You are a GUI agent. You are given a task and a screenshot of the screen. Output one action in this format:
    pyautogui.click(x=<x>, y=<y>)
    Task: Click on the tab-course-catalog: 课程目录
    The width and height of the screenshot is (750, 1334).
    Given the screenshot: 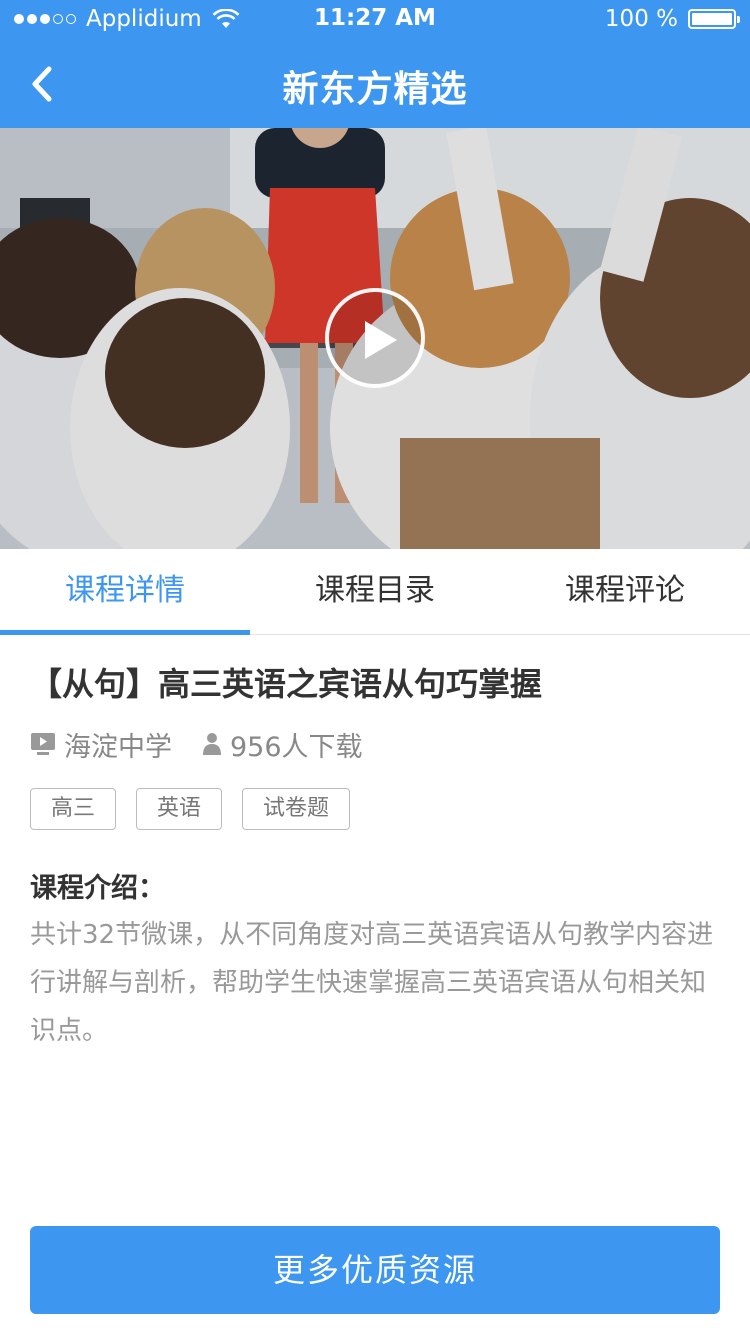 What is the action you would take?
    pyautogui.click(x=375, y=591)
    